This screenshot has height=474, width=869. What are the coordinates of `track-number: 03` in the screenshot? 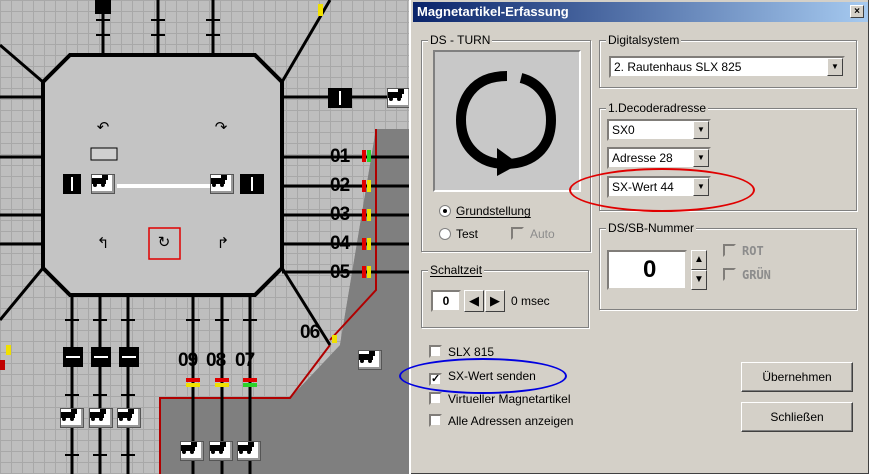 It's located at (340, 214).